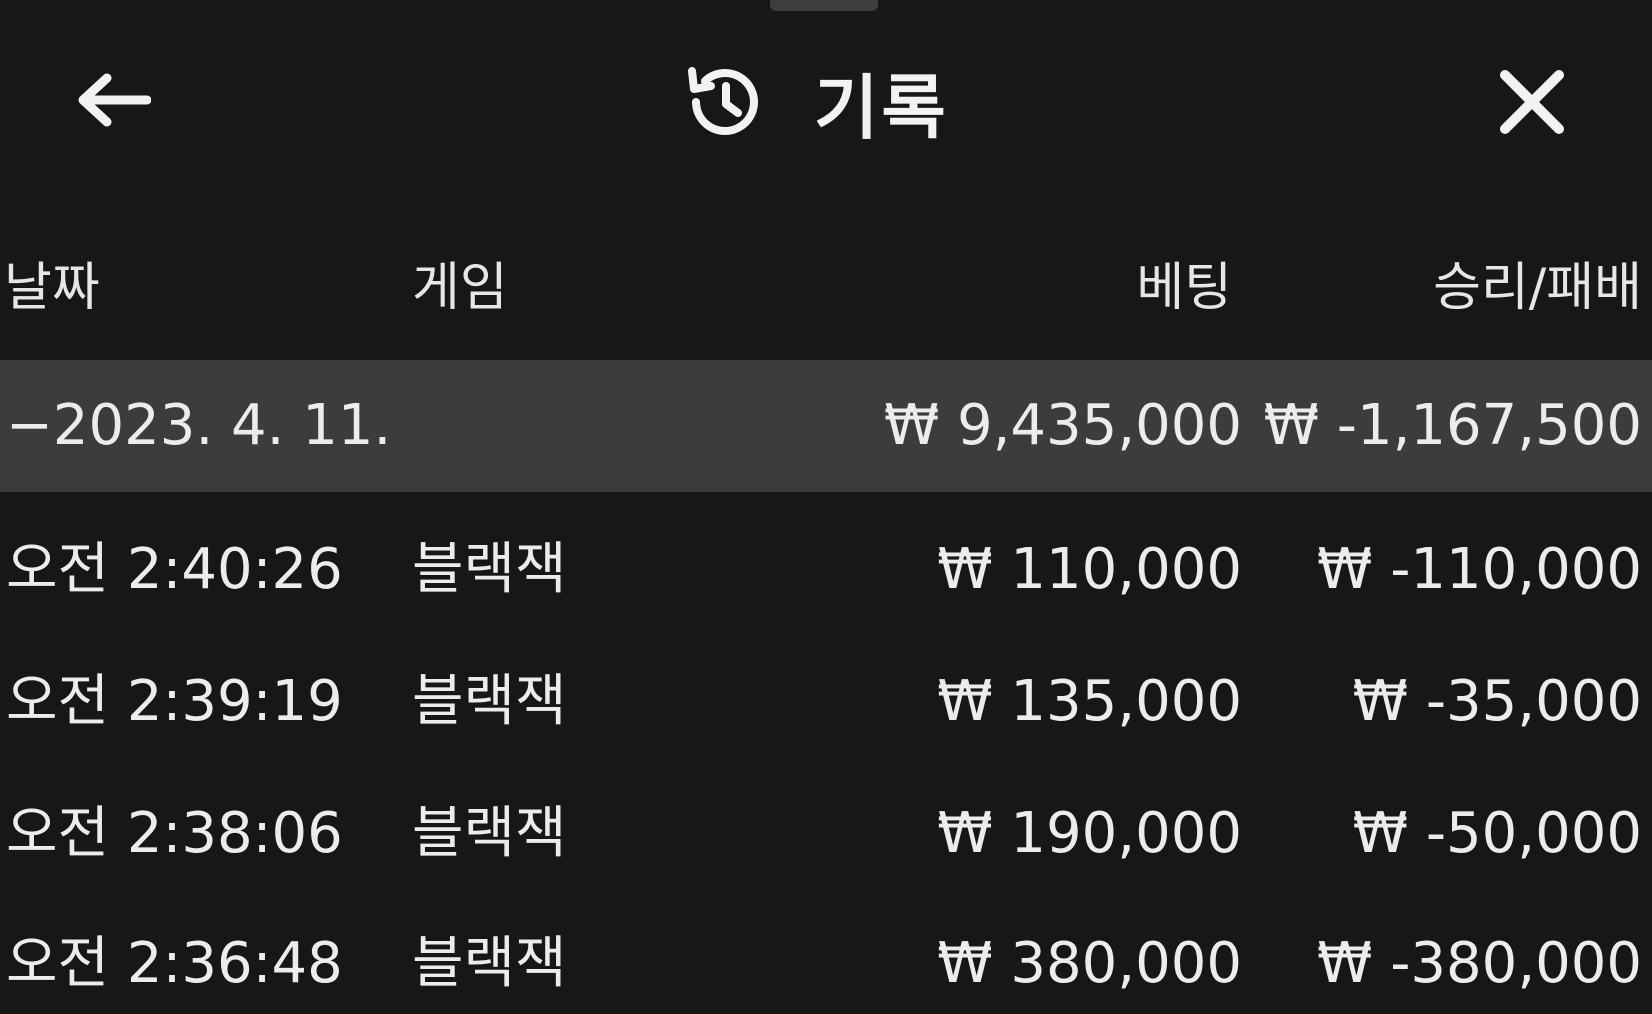 The width and height of the screenshot is (1652, 1014). I want to click on column-header-date: 날짜, so click(52, 288).